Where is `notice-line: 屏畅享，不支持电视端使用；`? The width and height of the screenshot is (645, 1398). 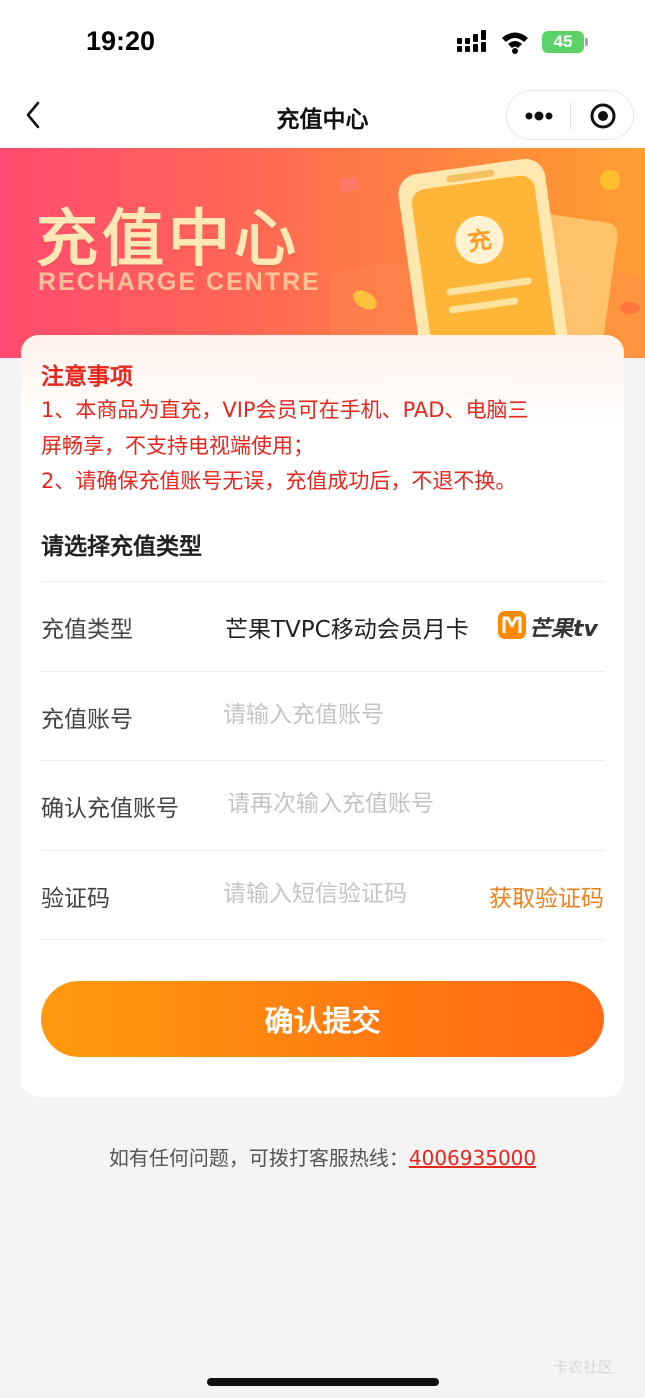 notice-line: 屏畅享，不支持电视端使用； is located at coordinates (177, 446).